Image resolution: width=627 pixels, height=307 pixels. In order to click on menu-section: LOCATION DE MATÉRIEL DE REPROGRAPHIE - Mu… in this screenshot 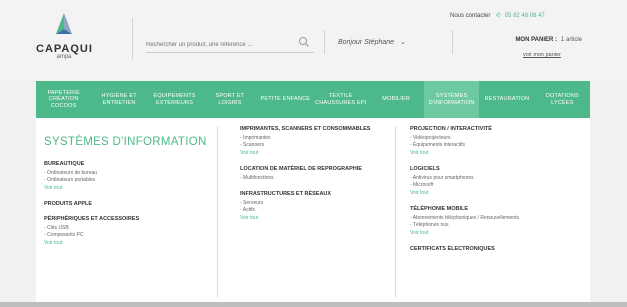, I will do `click(318, 174)`.